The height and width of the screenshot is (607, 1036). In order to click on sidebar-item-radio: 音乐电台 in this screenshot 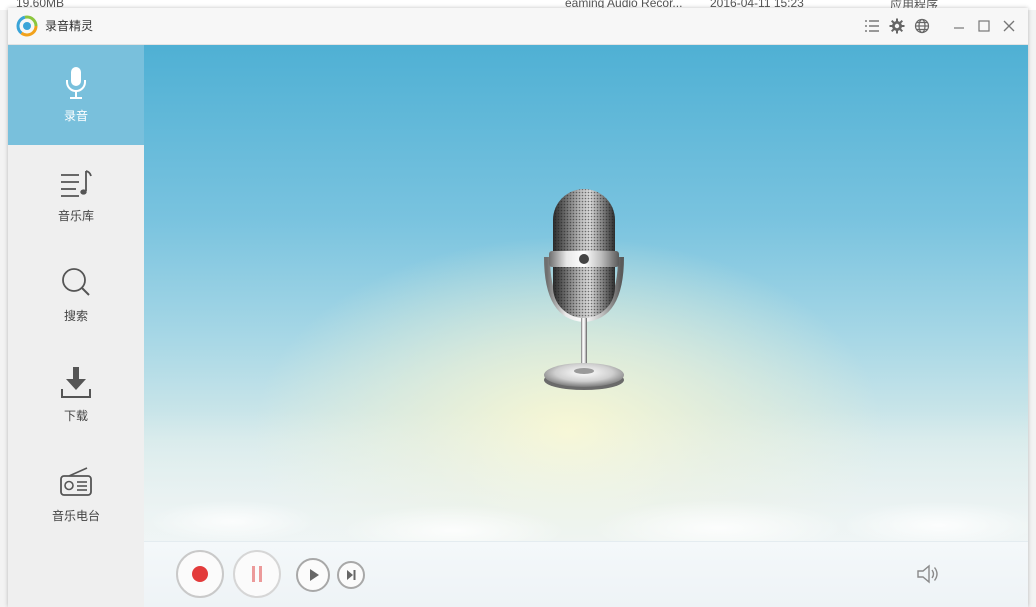, I will do `click(76, 495)`.